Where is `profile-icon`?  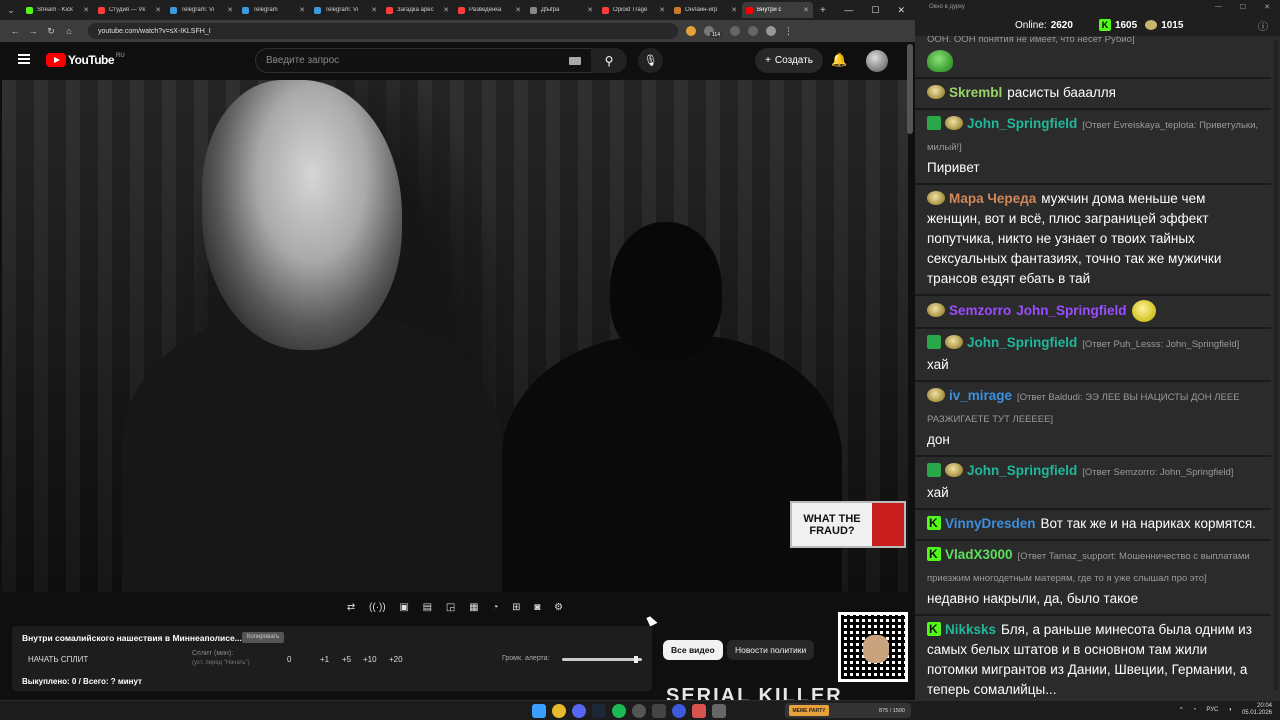
profile-icon is located at coordinates (770, 31).